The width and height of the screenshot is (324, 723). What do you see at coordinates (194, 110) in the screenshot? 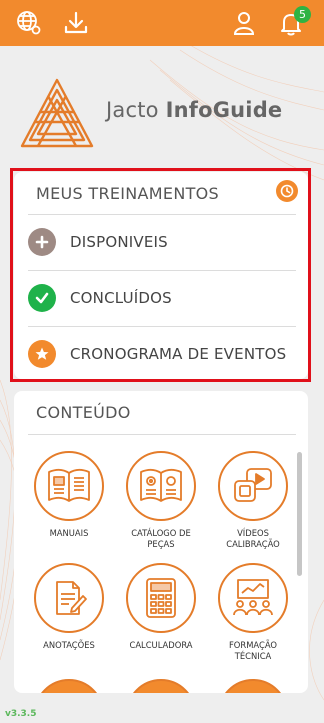
I see `app-title: Jacto InfoGuide` at bounding box center [194, 110].